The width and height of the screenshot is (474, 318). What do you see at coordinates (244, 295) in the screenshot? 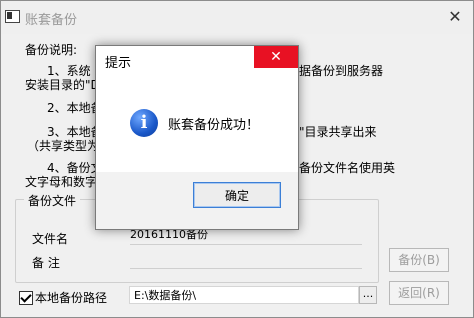
I see `local-path-input: E:\数据备份\` at bounding box center [244, 295].